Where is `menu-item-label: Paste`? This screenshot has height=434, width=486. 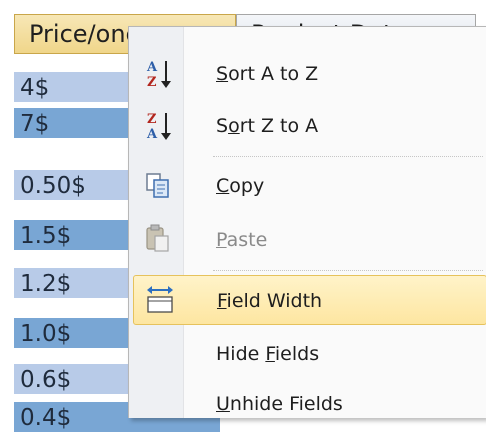 menu-item-label: Paste is located at coordinates (242, 240).